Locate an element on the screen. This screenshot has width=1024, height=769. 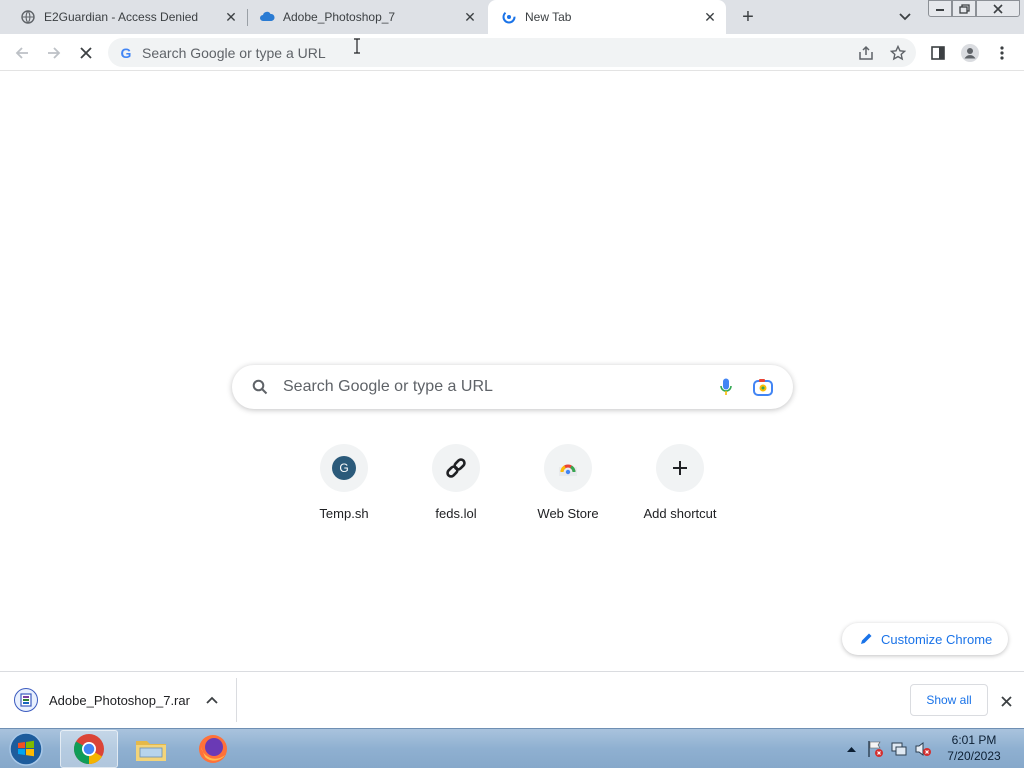
customize-chrome-button: Customize Chrome is located at coordinates (925, 639).